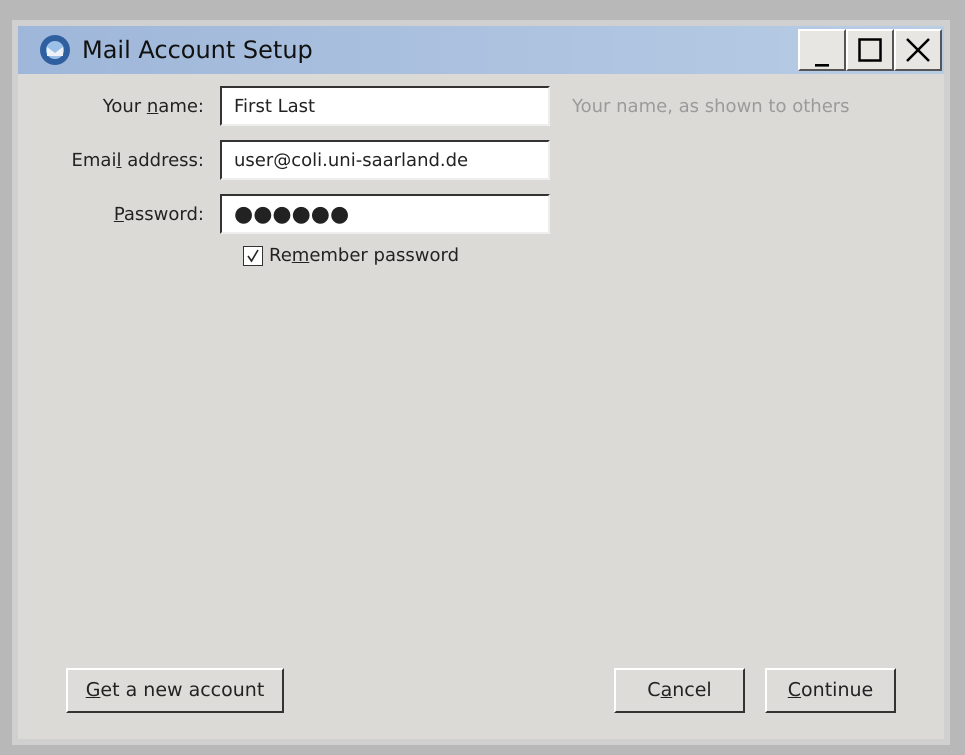 This screenshot has height=755, width=965. Describe the element at coordinates (830, 690) in the screenshot. I see `dialog-button: Continue` at that location.